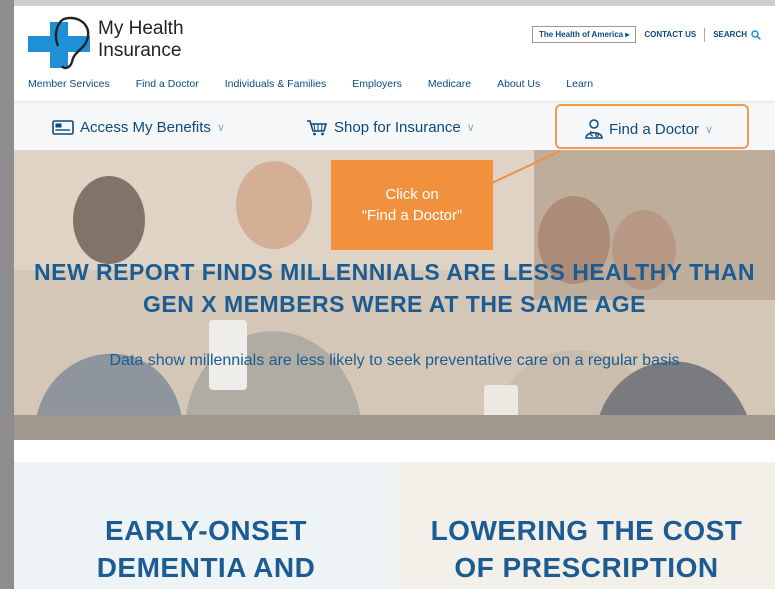 The width and height of the screenshot is (775, 589). What do you see at coordinates (7, 294) in the screenshot?
I see `window-left-bar` at bounding box center [7, 294].